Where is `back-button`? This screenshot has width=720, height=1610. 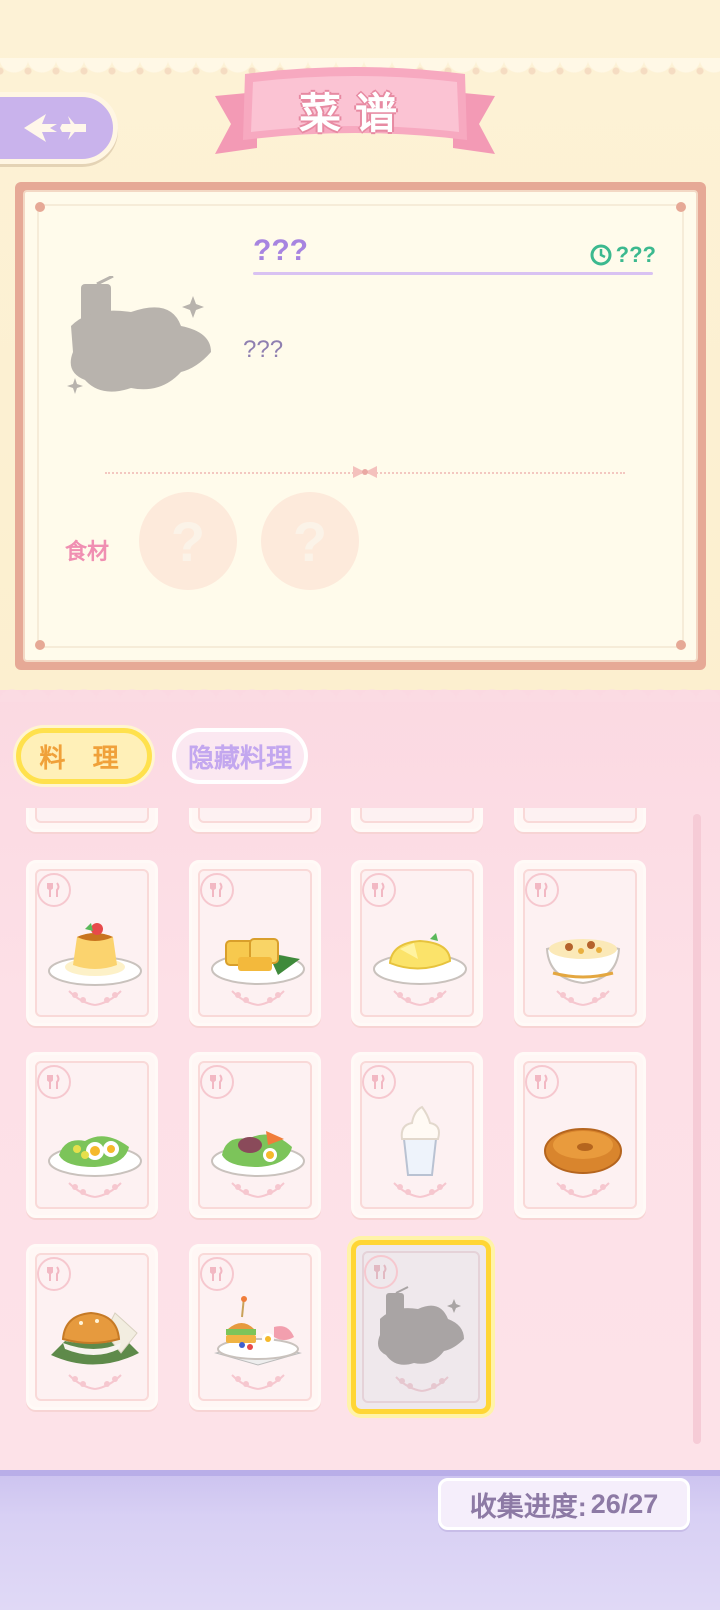
back-button is located at coordinates (59, 128).